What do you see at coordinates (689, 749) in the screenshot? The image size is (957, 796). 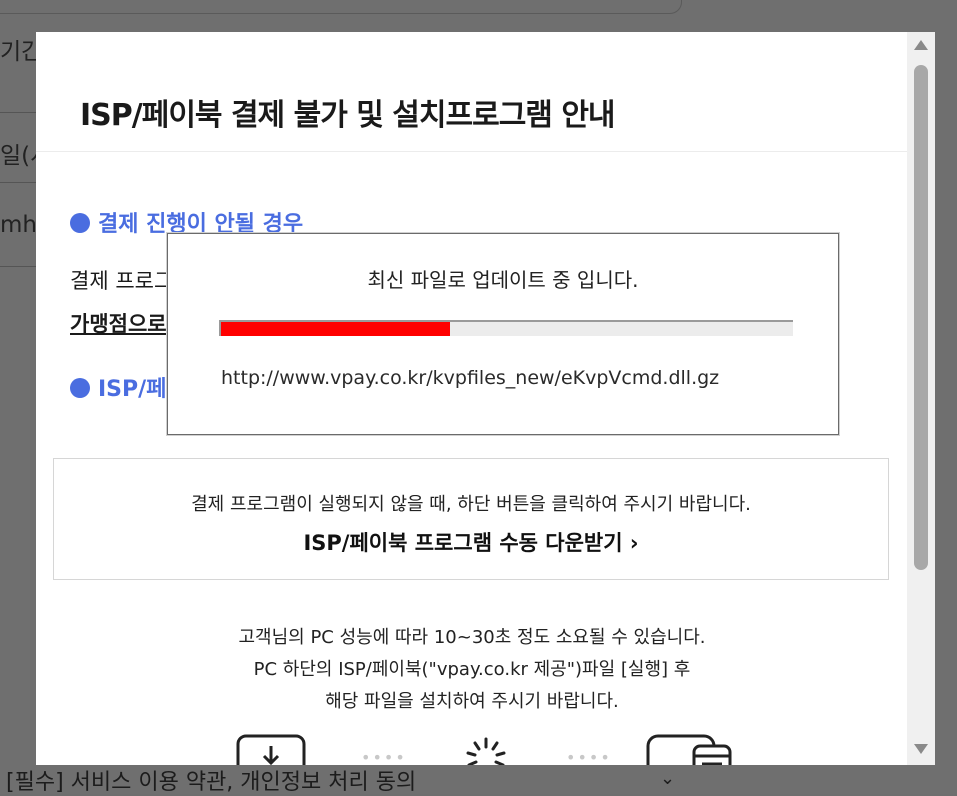 I see `window-install-icon` at bounding box center [689, 749].